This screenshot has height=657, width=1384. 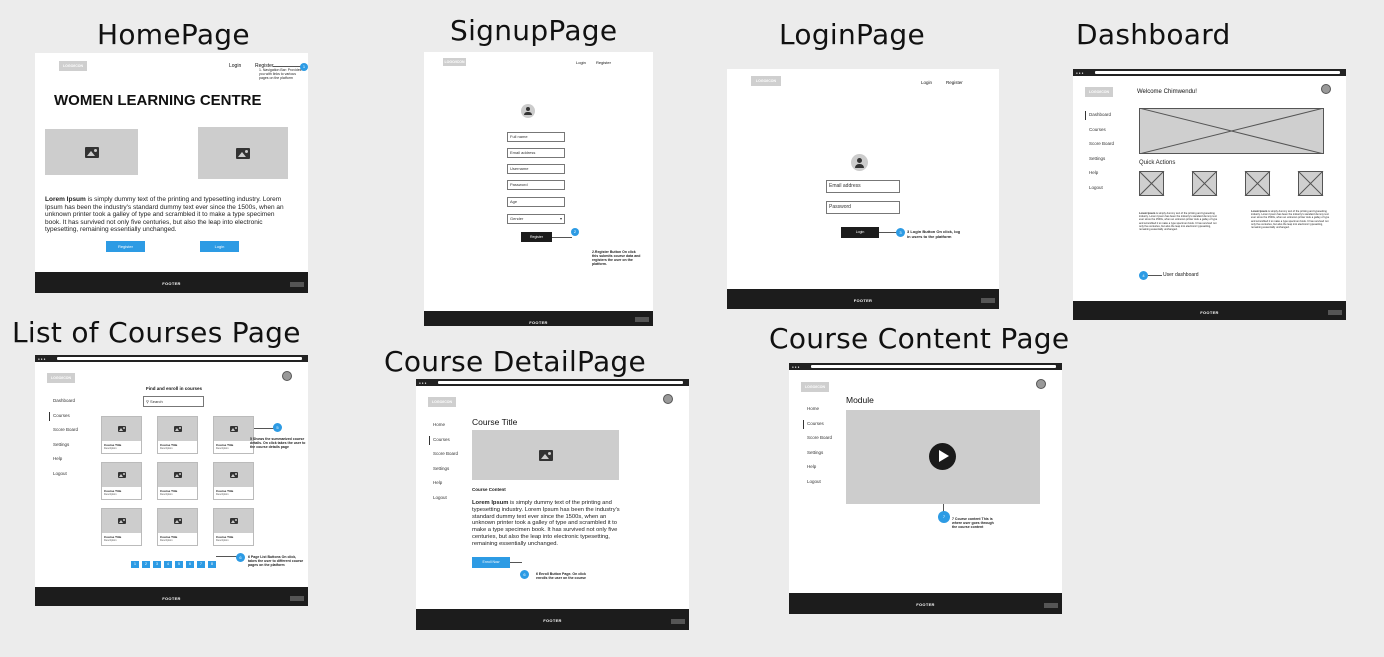 I want to click on page-button: 1, so click(x=135, y=564).